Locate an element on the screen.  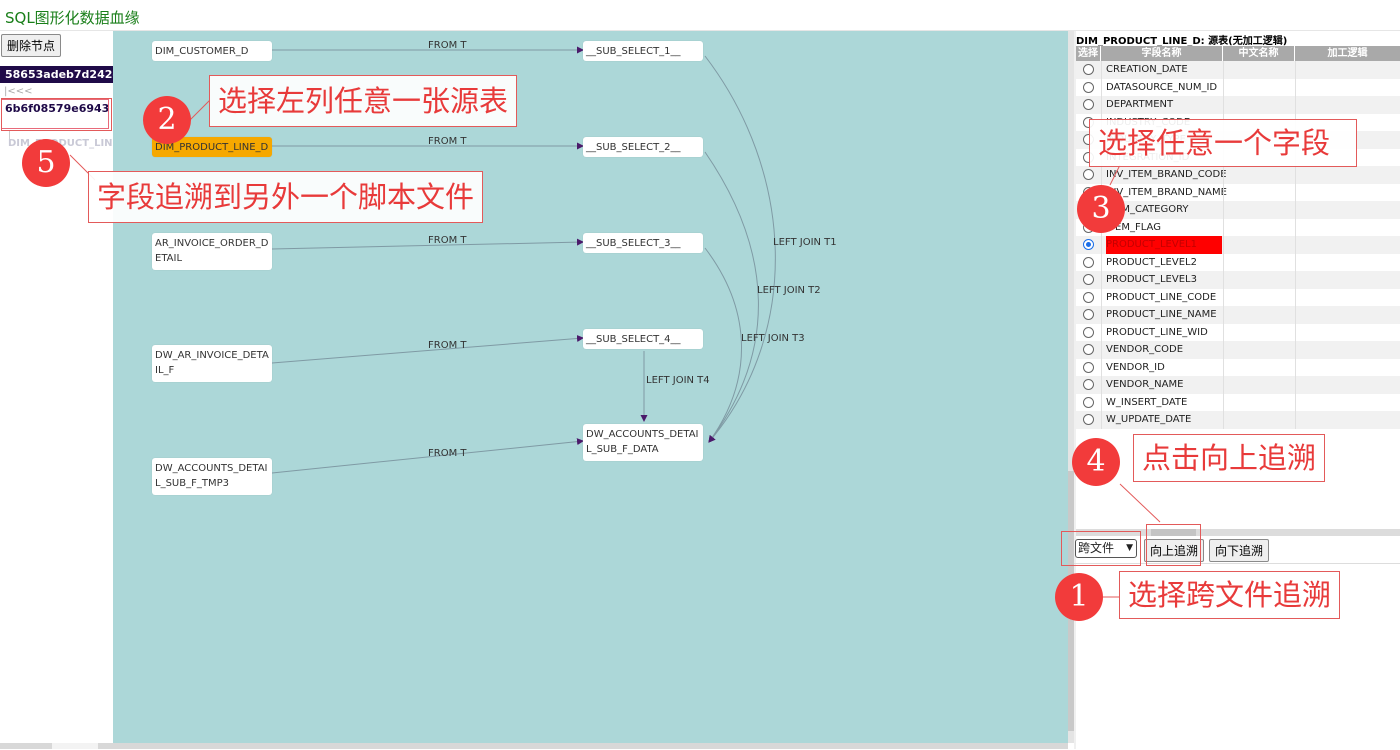
canvas-horizontal-scrollbar is located at coordinates (534, 746).